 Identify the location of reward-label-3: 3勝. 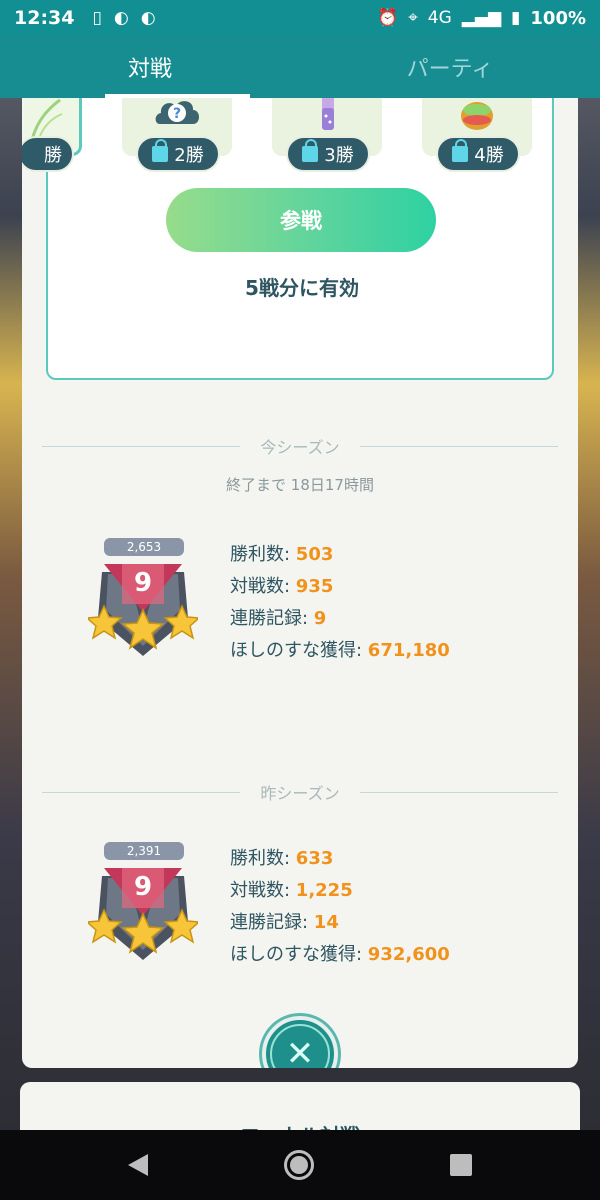
(339, 155).